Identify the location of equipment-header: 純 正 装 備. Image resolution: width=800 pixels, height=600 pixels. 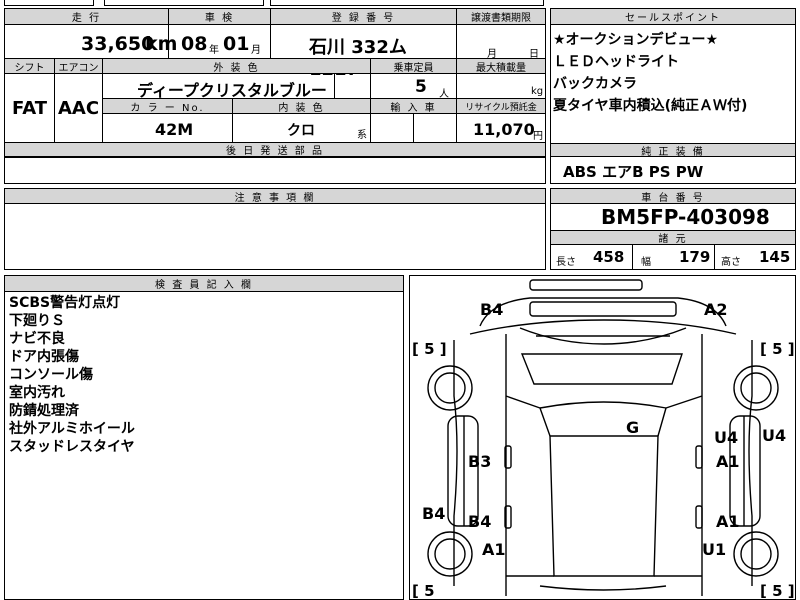
(673, 150).